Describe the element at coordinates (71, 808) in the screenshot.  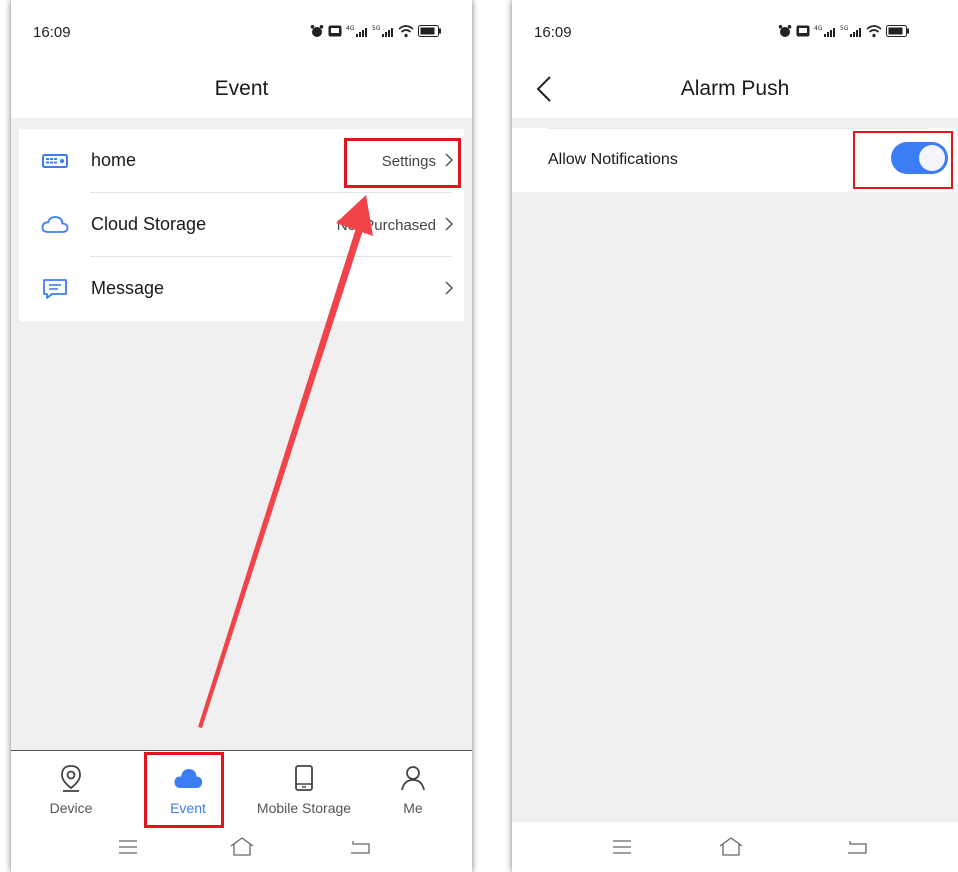
I see `tab-label: Device` at that location.